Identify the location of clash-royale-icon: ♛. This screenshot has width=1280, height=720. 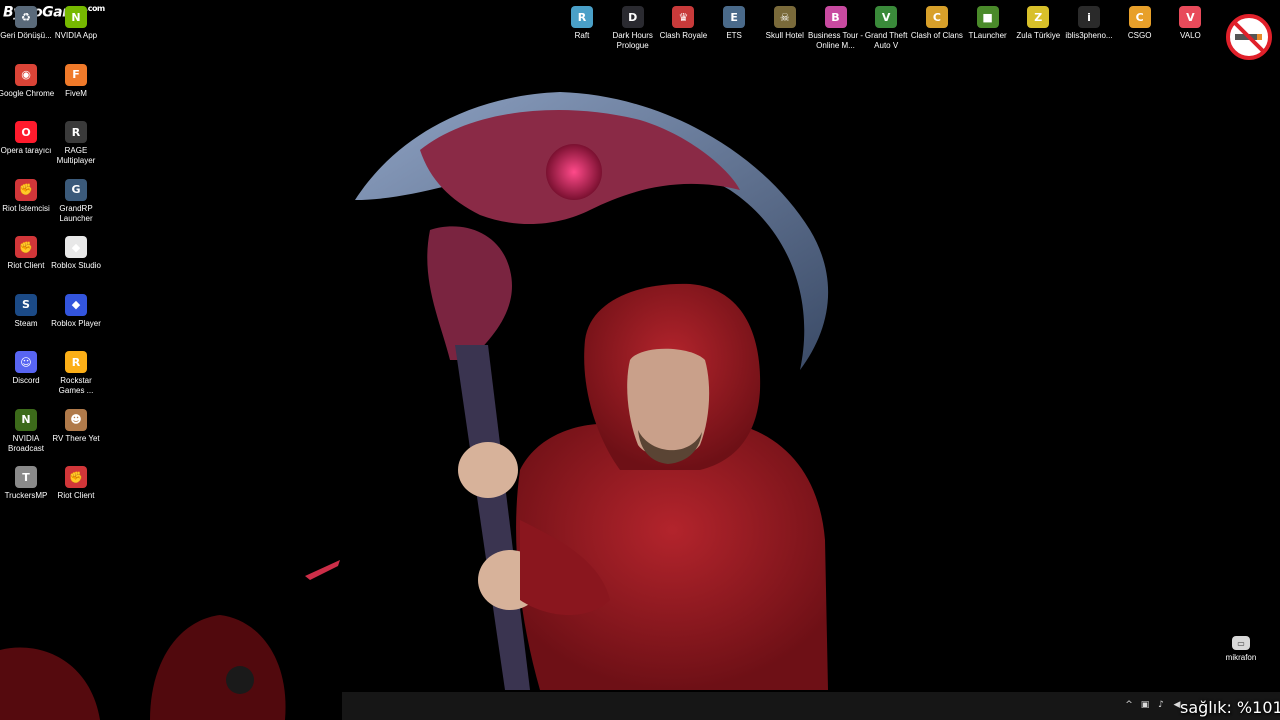
(683, 17).